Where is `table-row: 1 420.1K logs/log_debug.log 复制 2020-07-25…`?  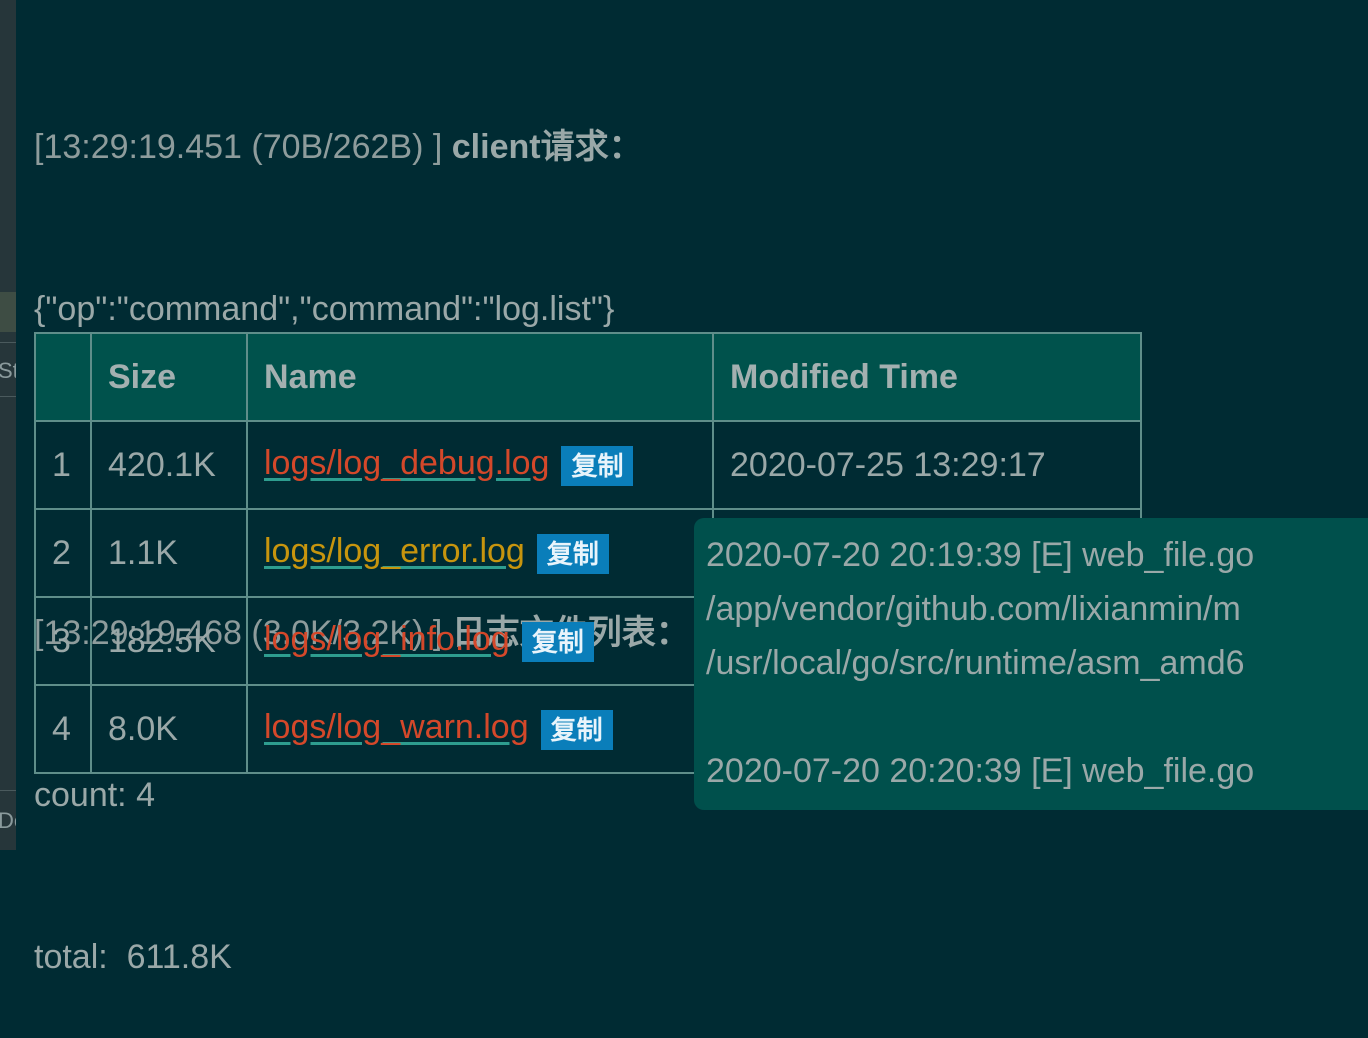
table-row: 1 420.1K logs/log_debug.log 复制 2020-07-25… is located at coordinates (588, 465).